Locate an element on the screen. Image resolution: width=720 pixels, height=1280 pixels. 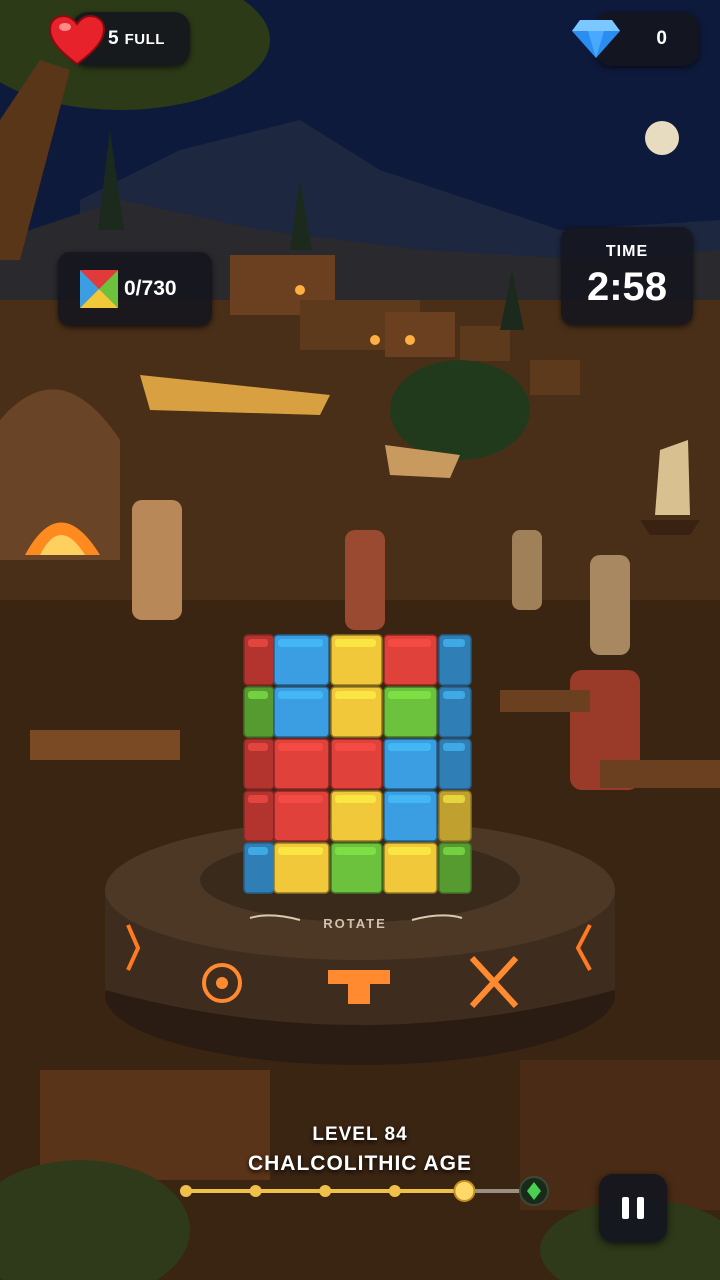
block-grid is located at coordinates (357, 764).